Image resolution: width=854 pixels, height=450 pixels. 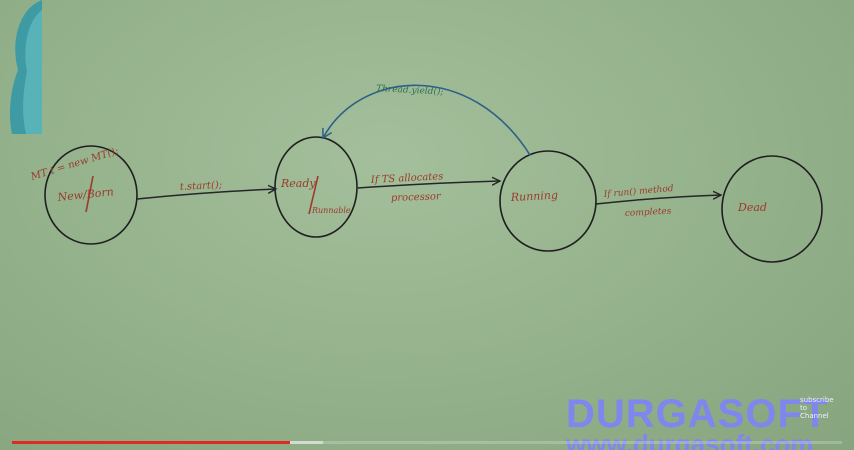 What do you see at coordinates (410, 90) in the screenshot?
I see `yield-label: Thread.yield();` at bounding box center [410, 90].